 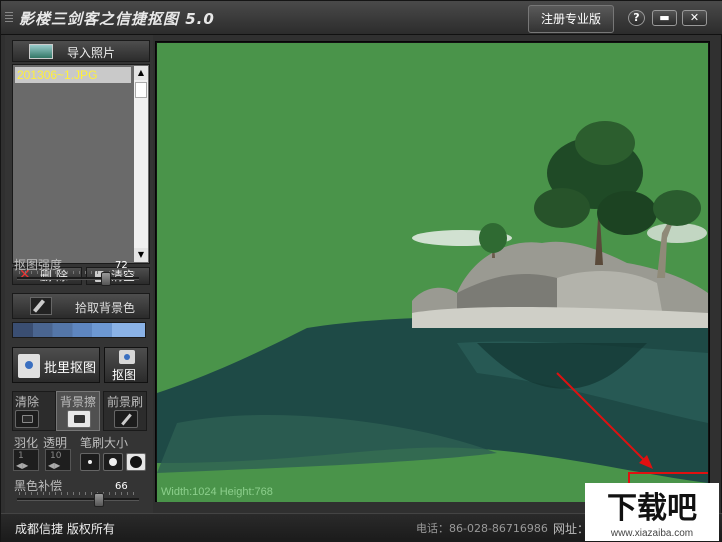 What do you see at coordinates (482, 528) in the screenshot?
I see `phone-text: 电话：86-028-86716986` at bounding box center [482, 528].